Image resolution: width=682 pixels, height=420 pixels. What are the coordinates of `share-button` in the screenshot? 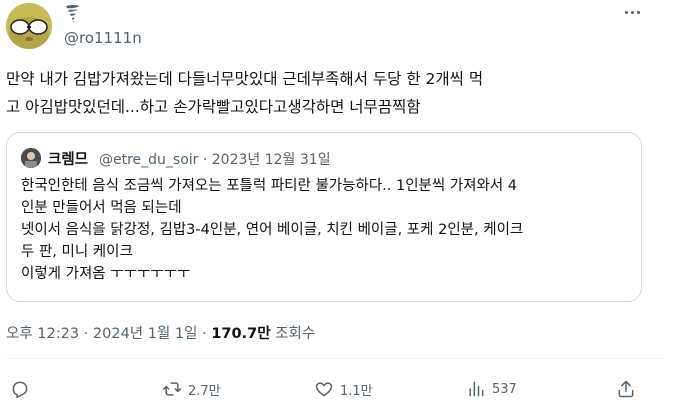 It's located at (626, 389).